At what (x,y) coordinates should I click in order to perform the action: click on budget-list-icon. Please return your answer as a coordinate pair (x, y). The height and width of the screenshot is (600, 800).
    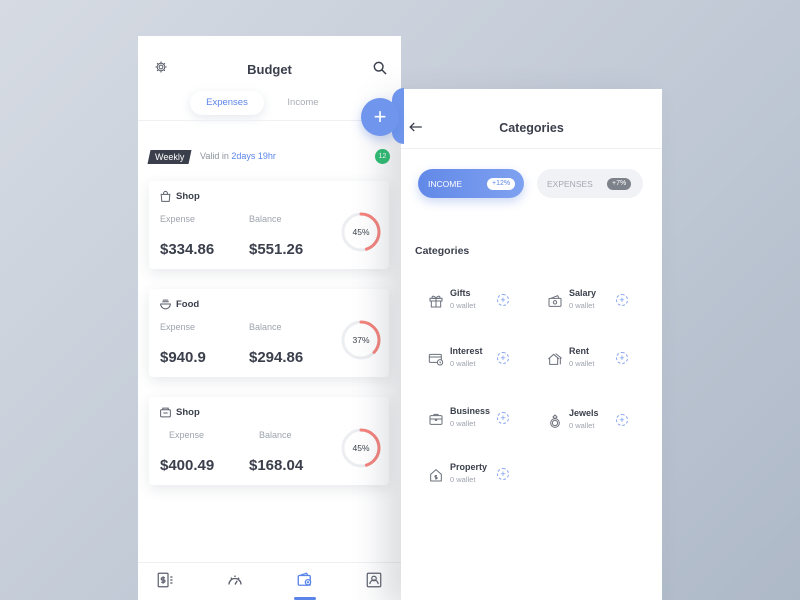
    Looking at the image, I should click on (165, 580).